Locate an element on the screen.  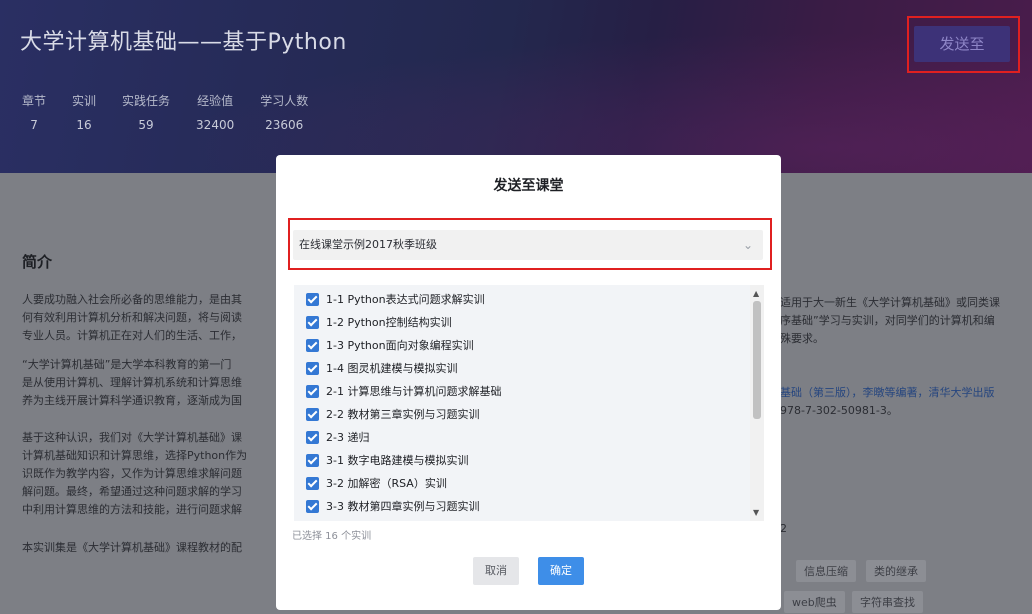
list-item-label: 3-1 数字电路建模与模拟实训 is located at coordinates (397, 460).